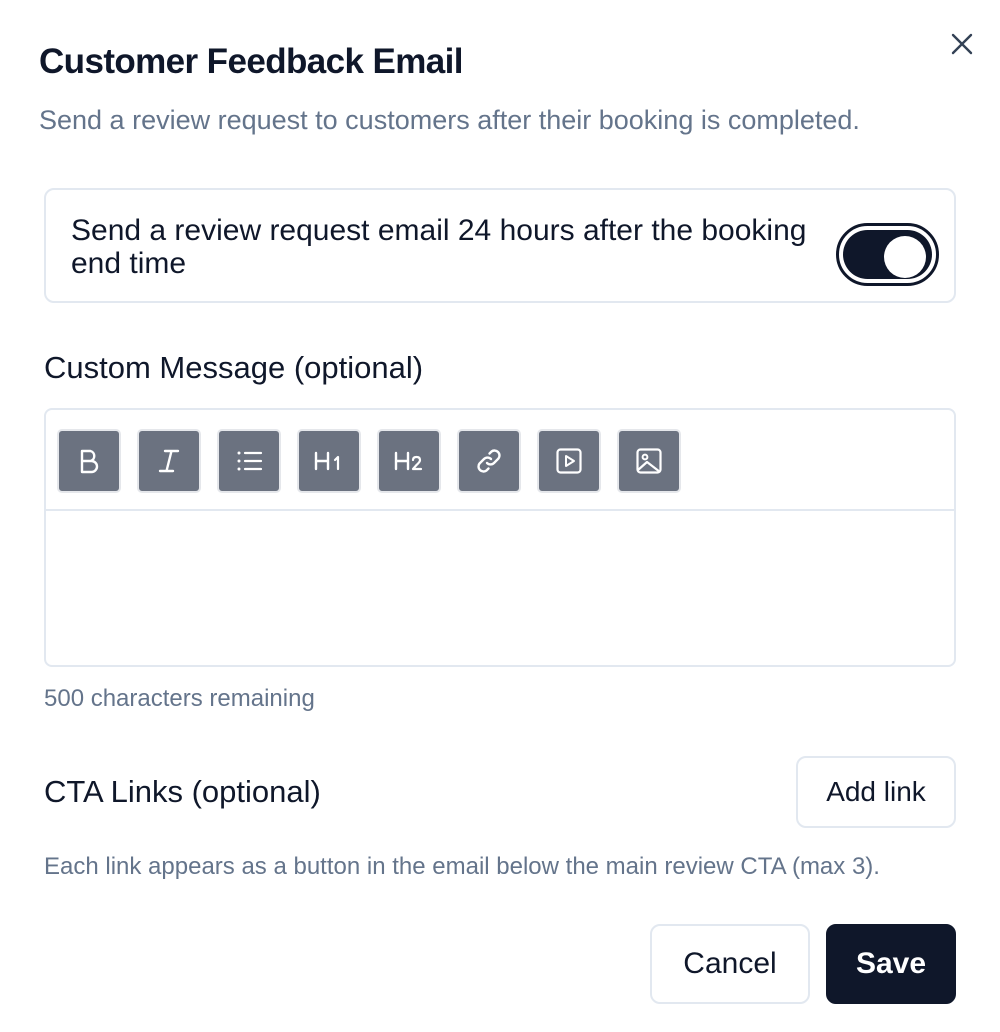  I want to click on link-icon, so click(489, 461).